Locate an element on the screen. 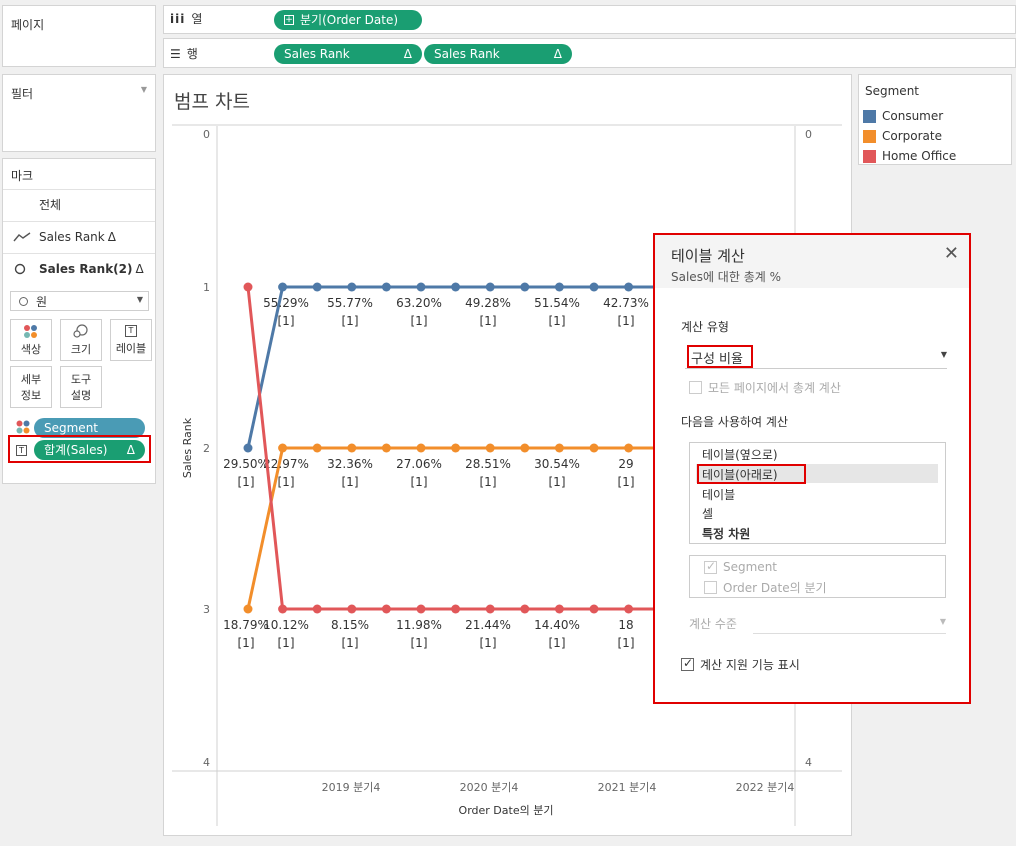 Image resolution: width=1016 pixels, height=846 pixels. size-label: 크기 is located at coordinates (81, 349).